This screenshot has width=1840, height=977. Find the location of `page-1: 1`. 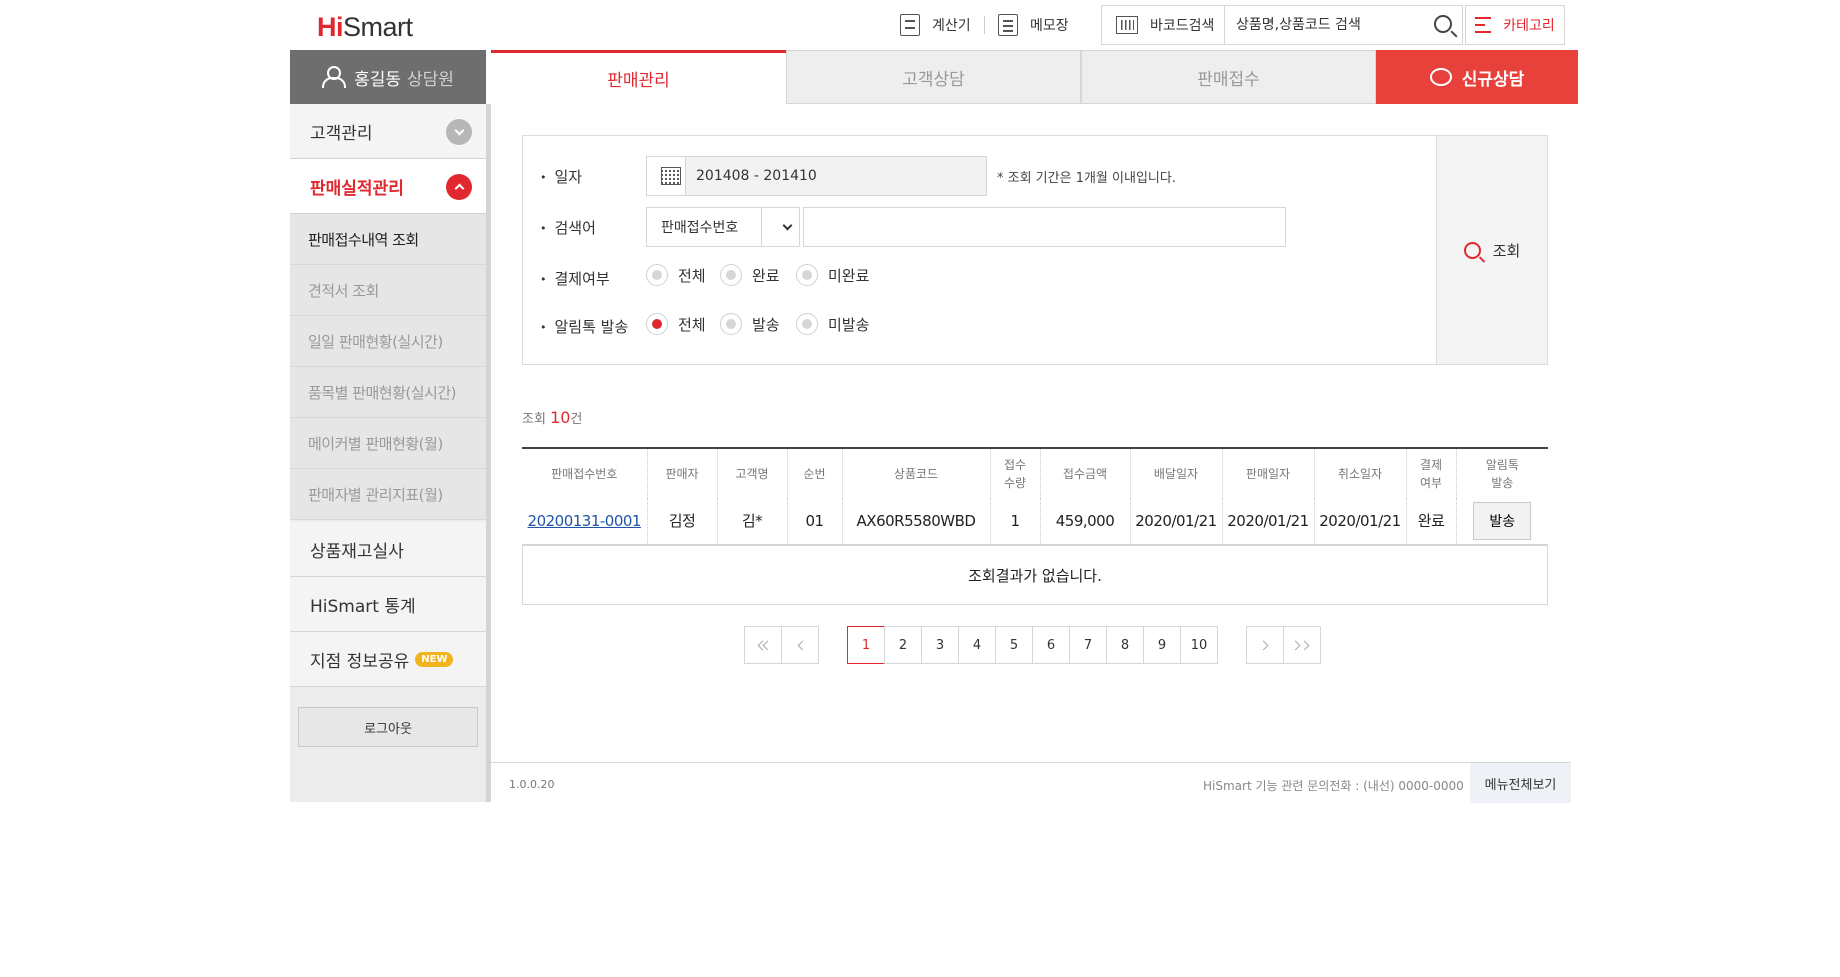

page-1: 1 is located at coordinates (866, 645).